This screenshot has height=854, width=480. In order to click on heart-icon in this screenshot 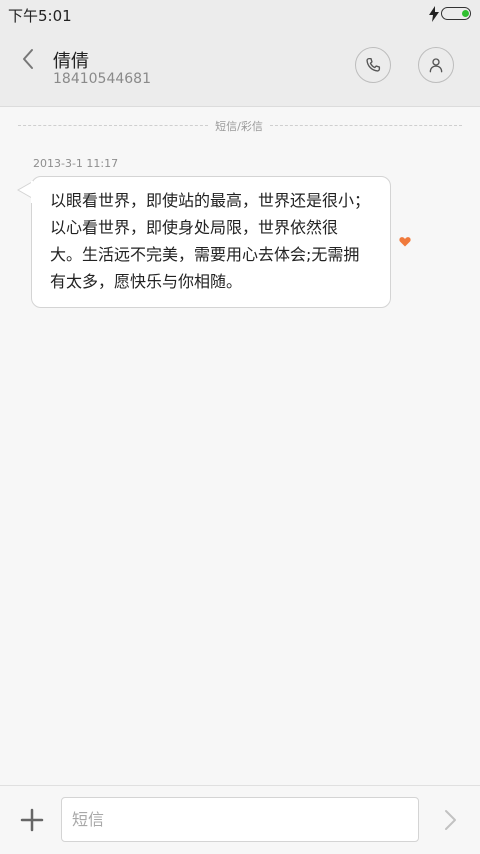, I will do `click(405, 241)`.